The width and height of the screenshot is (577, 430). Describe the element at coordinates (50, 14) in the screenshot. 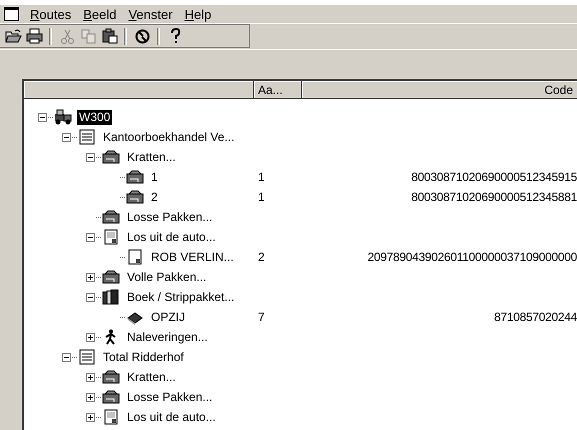

I see `menu-item: Routes` at that location.